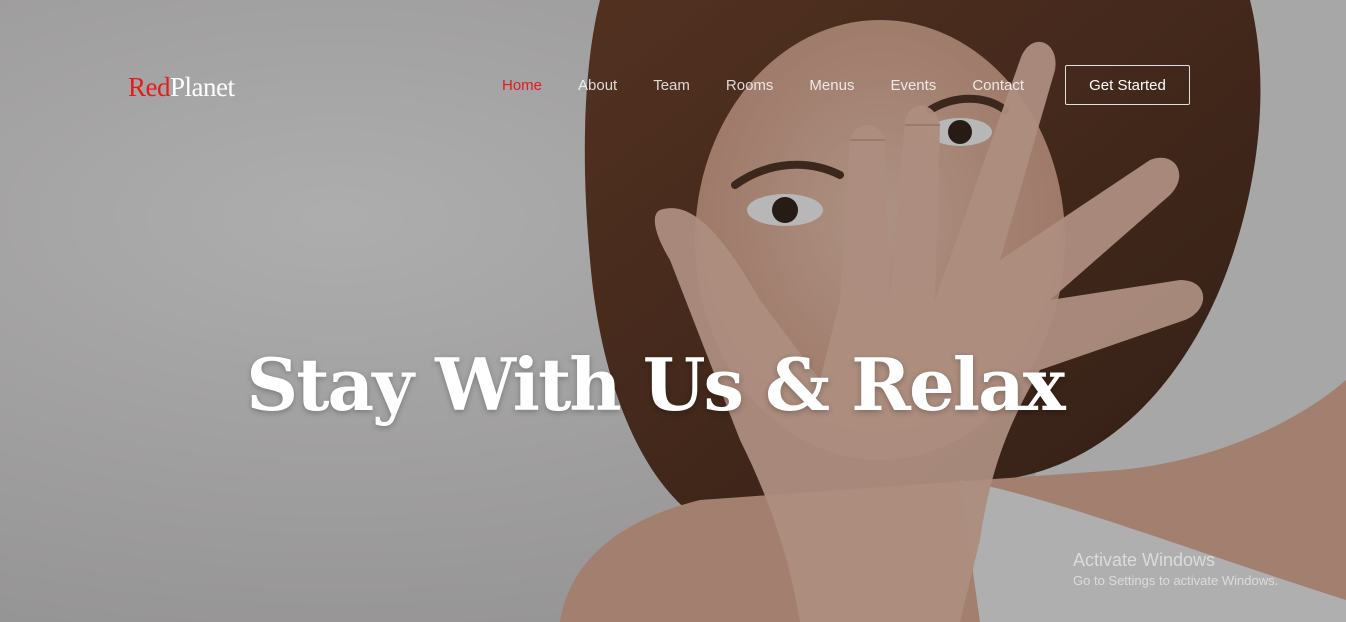 Image resolution: width=1346 pixels, height=622 pixels. What do you see at coordinates (149, 87) in the screenshot?
I see `brand-logo-red-part: Red` at bounding box center [149, 87].